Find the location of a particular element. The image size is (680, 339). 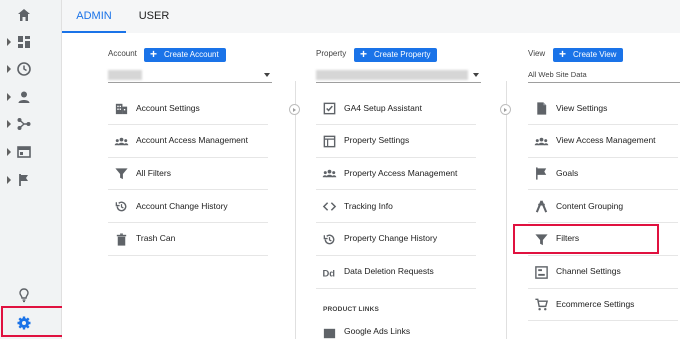

settings-item-label: Data Deletion Requests is located at coordinates (389, 271).